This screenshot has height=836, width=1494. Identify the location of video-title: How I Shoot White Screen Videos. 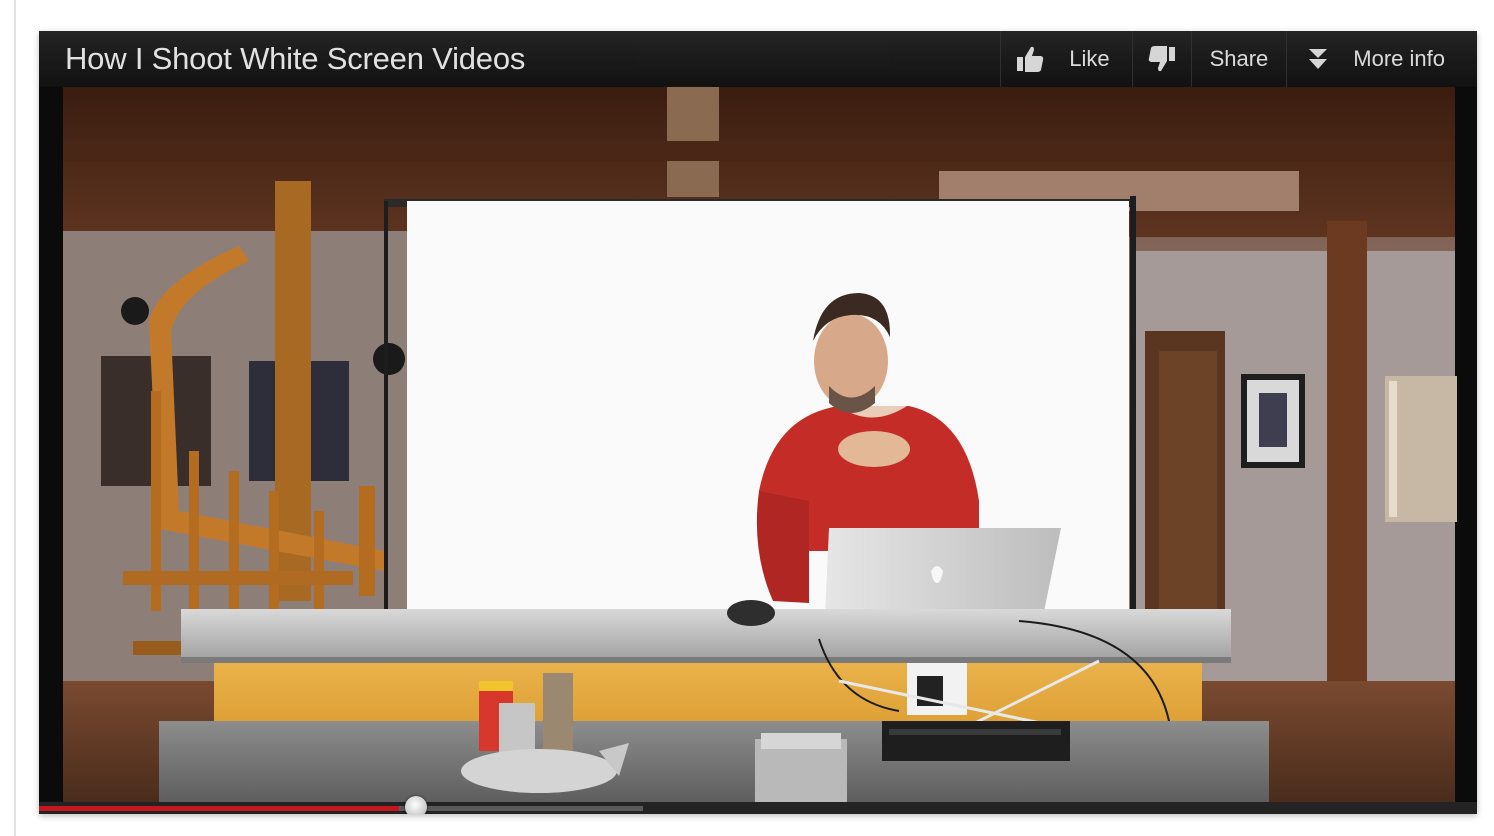
(295, 59).